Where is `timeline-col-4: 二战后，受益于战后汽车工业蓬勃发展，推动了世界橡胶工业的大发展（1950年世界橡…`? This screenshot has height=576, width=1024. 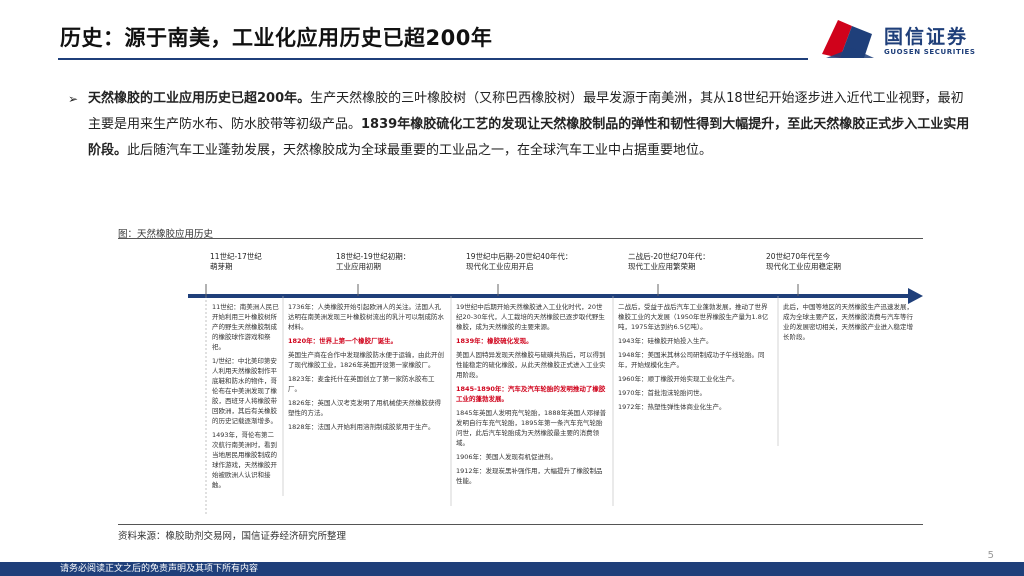 timeline-col-4: 二战后，受益于战后汽车工业蓬勃发展，推动了世界橡胶工业的大发展（1950年世界橡… is located at coordinates (695, 359).